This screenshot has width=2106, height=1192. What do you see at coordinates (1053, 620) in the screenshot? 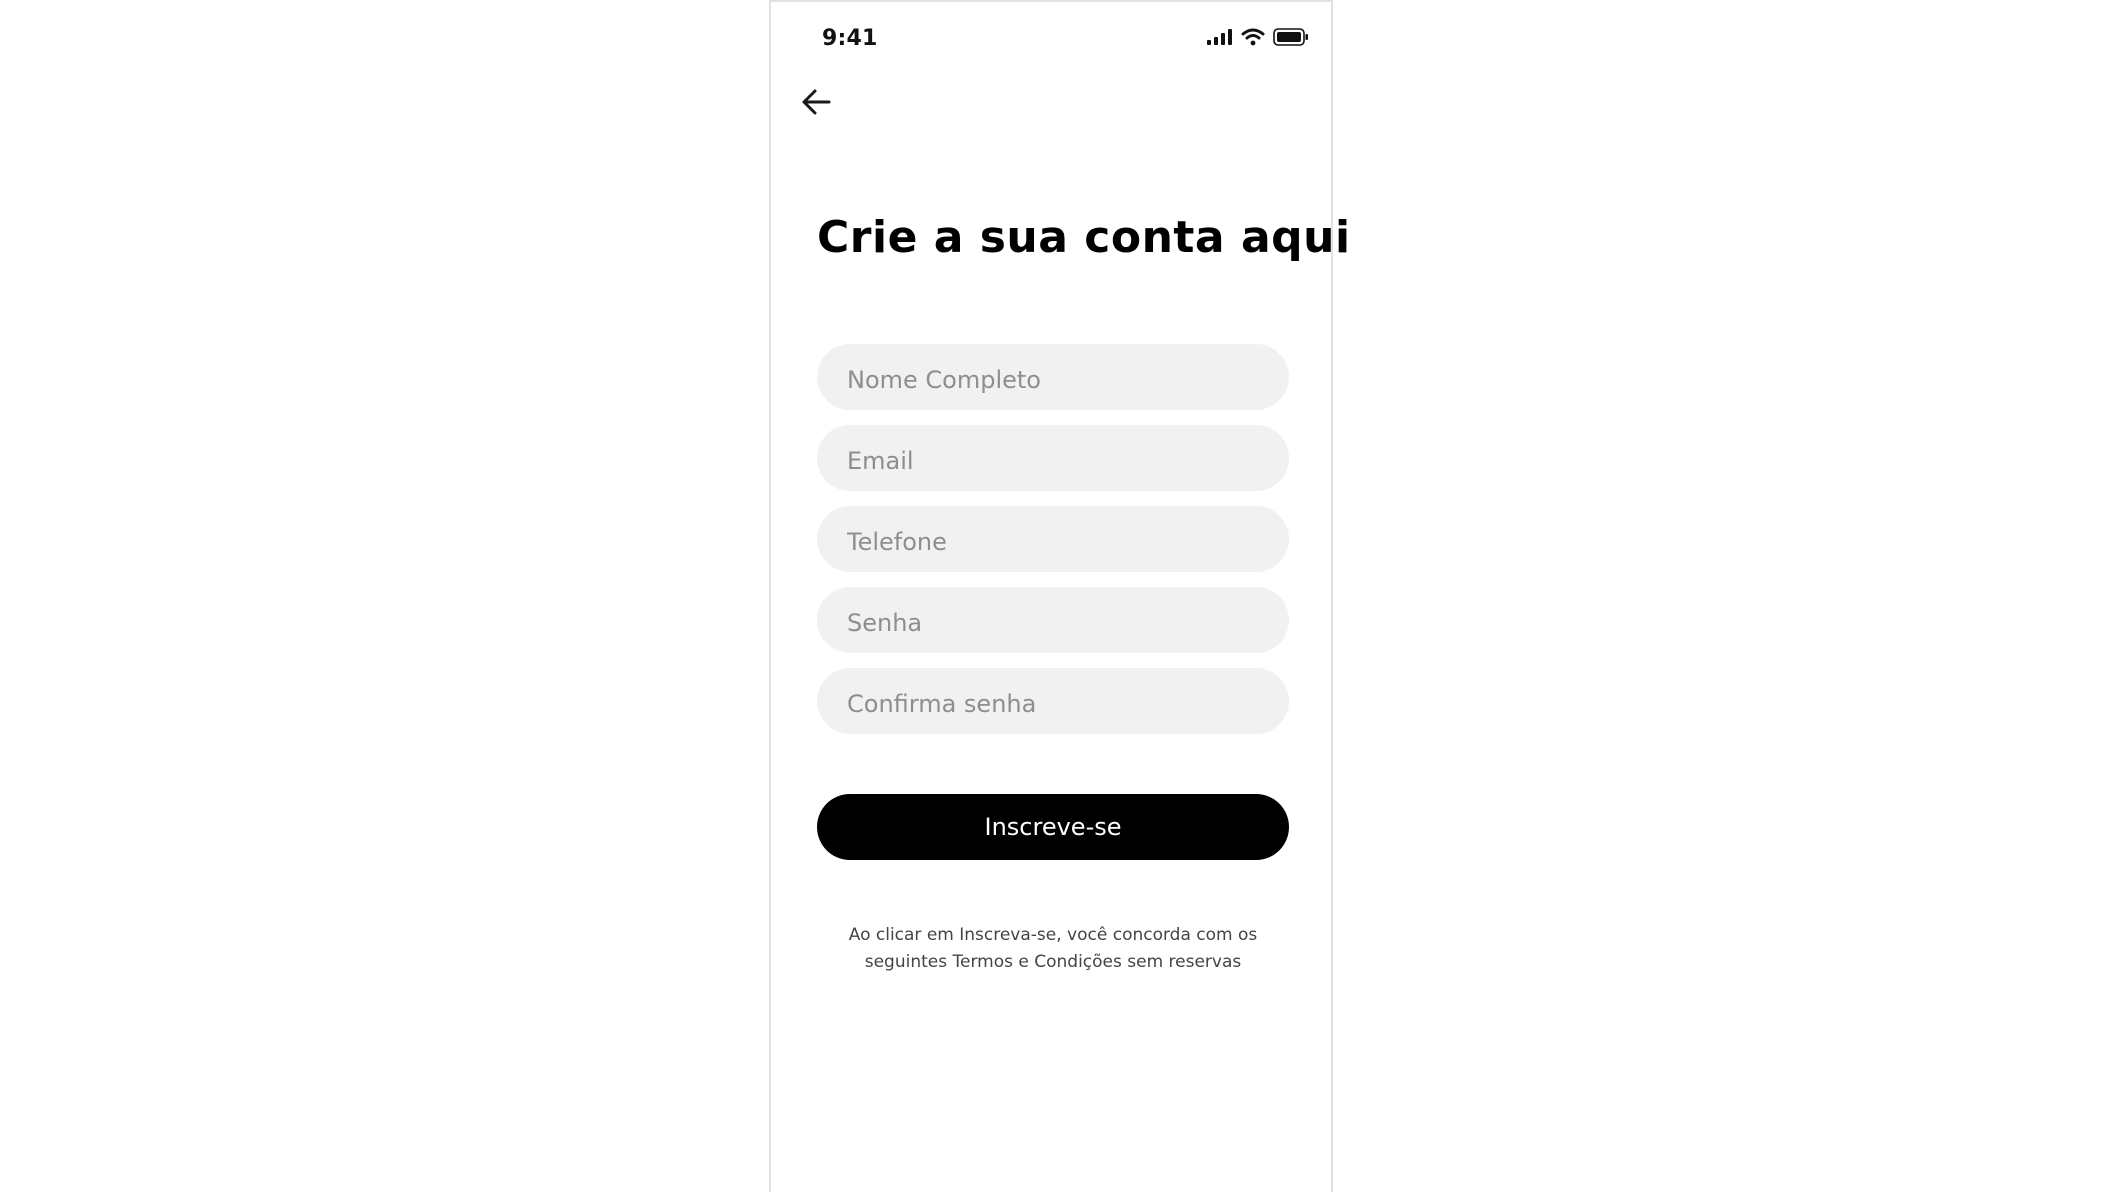
I see `password-field` at bounding box center [1053, 620].